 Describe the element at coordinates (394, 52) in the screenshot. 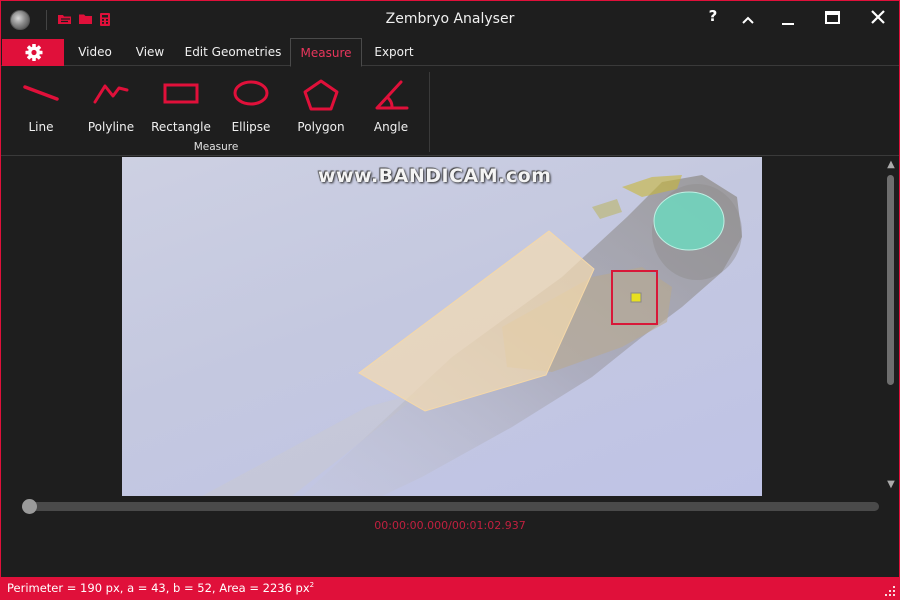

I see `tab-export: Export` at that location.